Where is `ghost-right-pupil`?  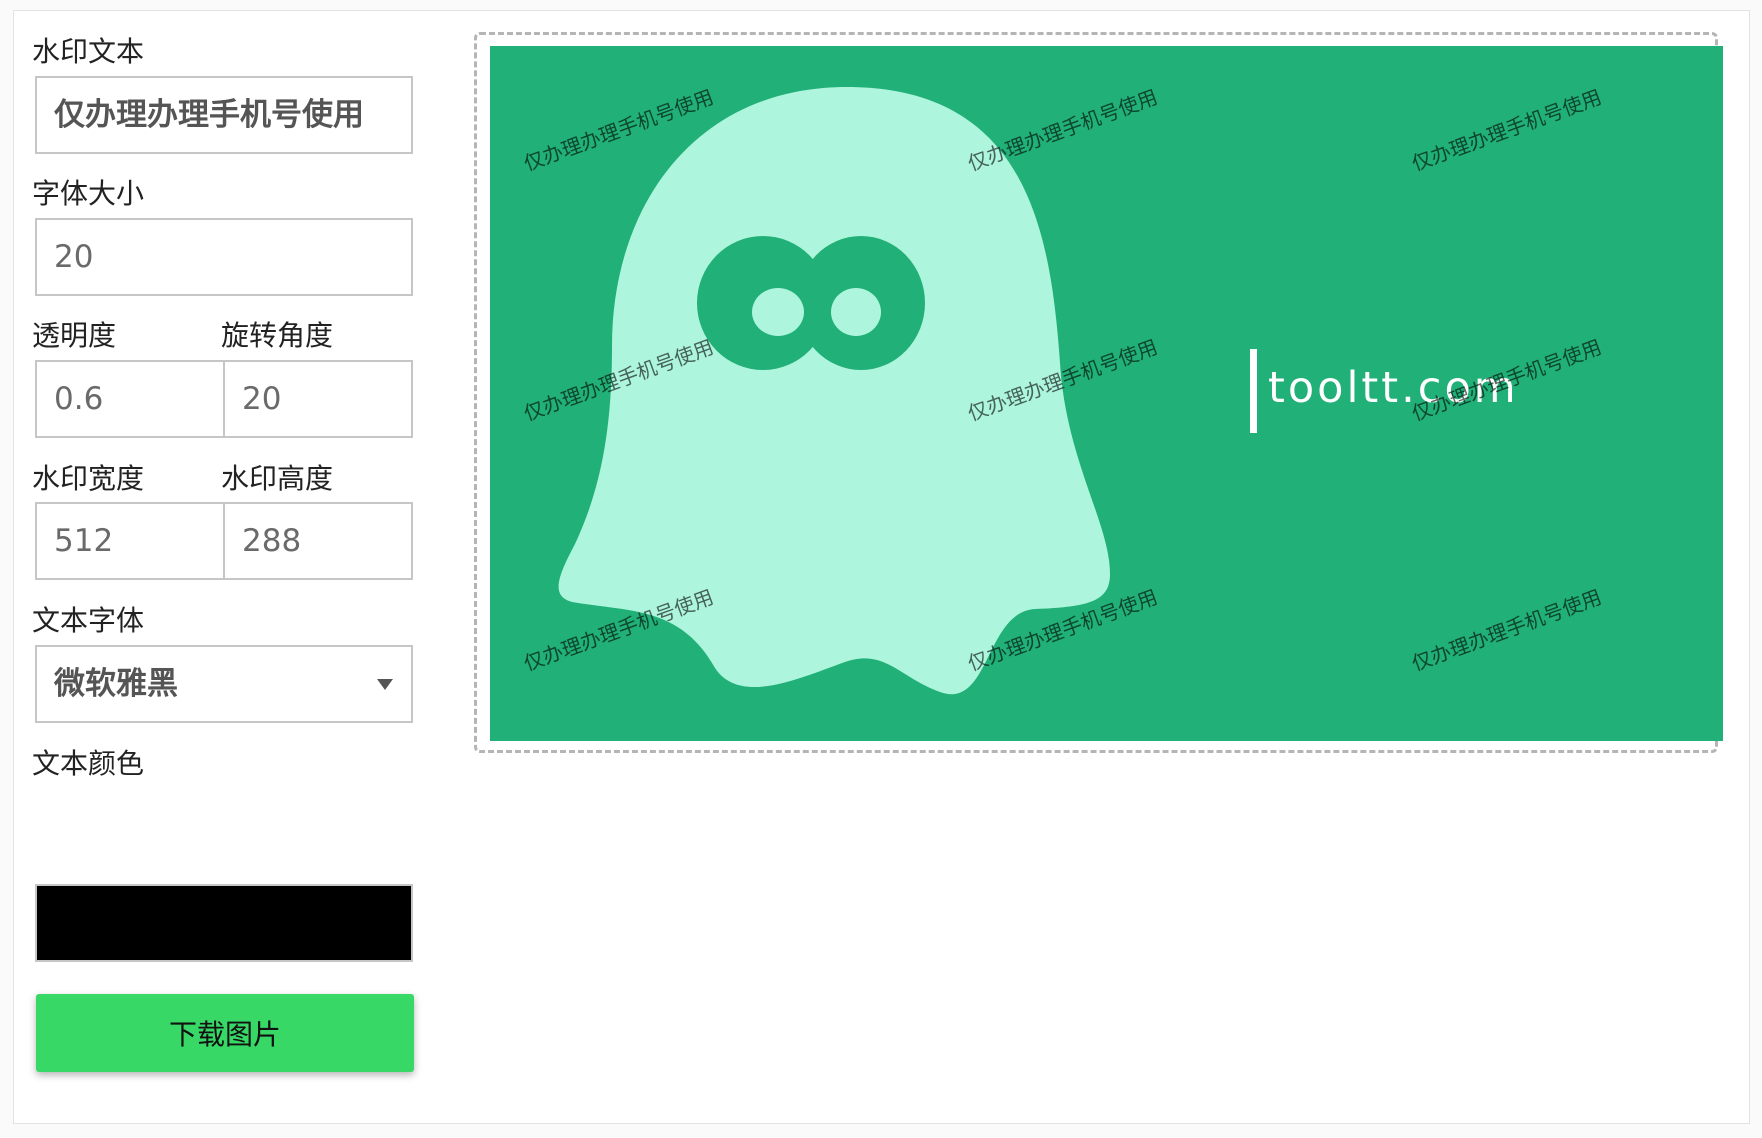 ghost-right-pupil is located at coordinates (856, 312).